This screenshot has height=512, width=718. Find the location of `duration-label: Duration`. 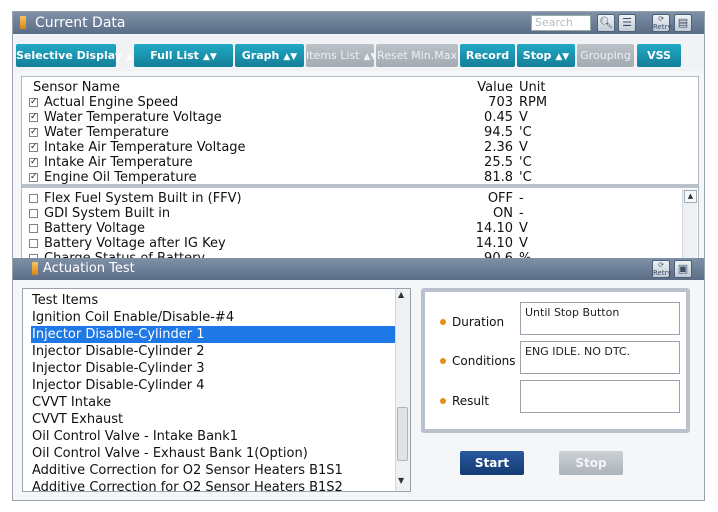

duration-label: Duration is located at coordinates (472, 322).